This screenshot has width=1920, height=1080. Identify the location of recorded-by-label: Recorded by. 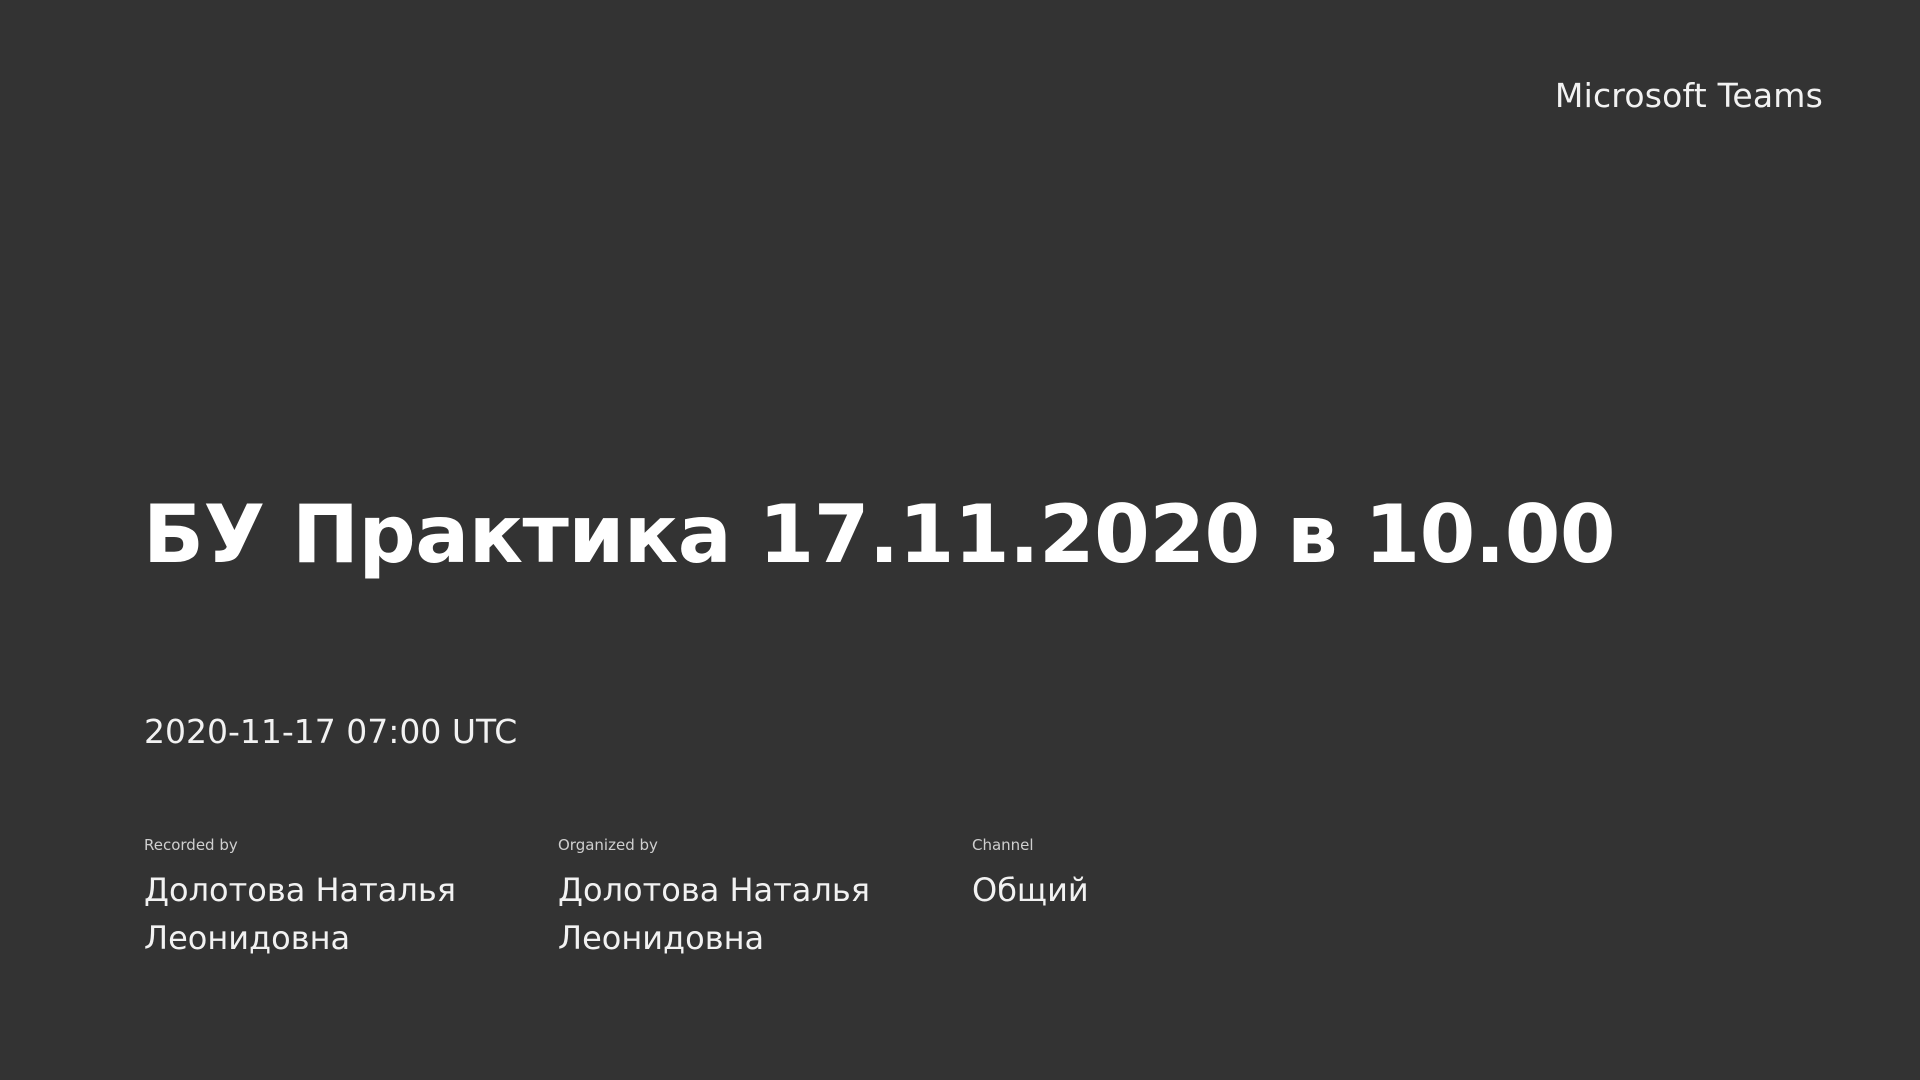
(191, 845).